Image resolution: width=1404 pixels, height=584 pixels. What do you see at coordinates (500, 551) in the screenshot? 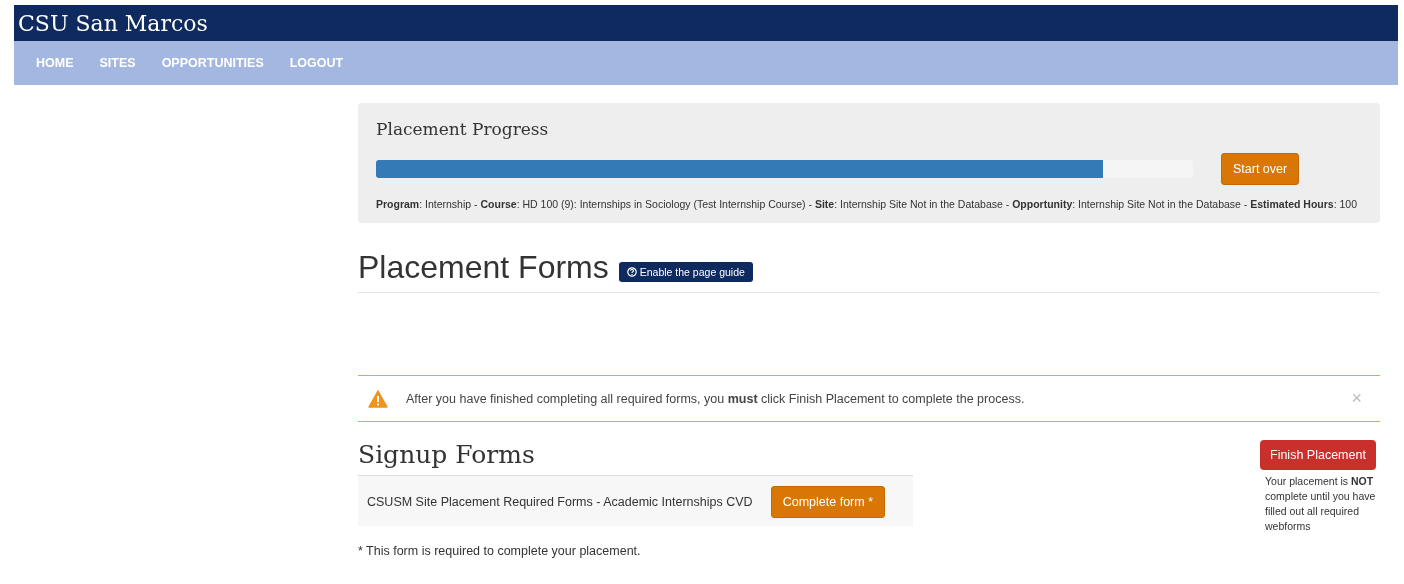
I see `footnote: * This form is required to complete your placement.` at bounding box center [500, 551].